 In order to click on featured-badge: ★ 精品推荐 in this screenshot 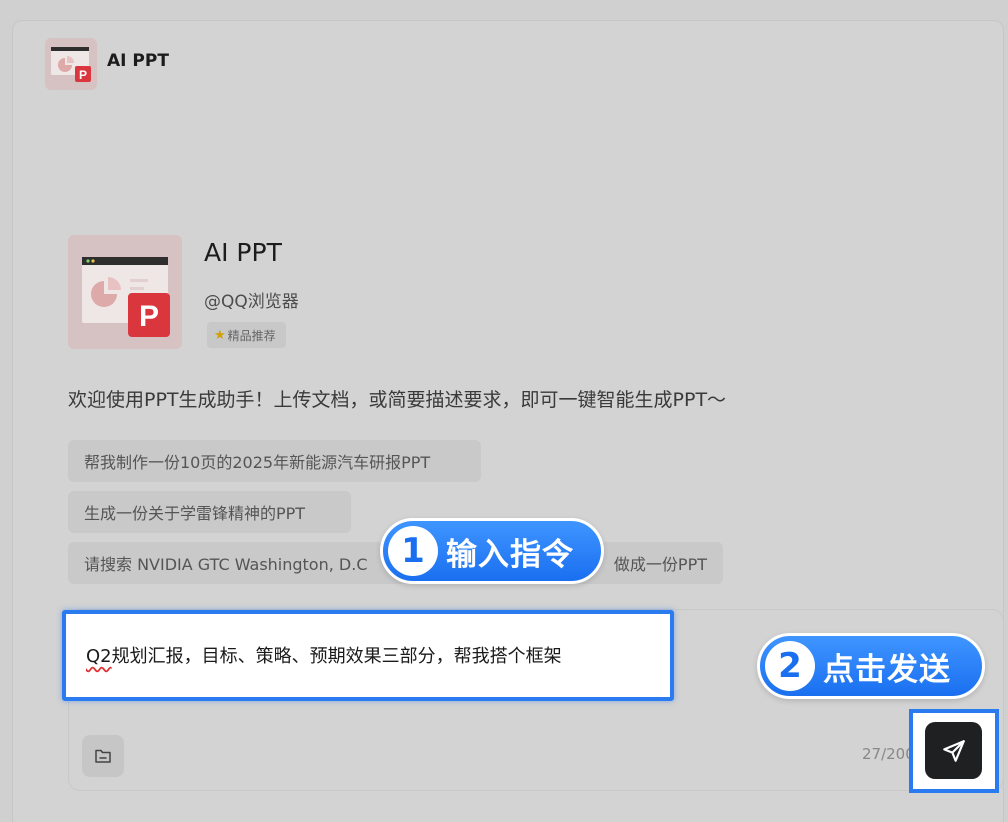, I will do `click(246, 335)`.